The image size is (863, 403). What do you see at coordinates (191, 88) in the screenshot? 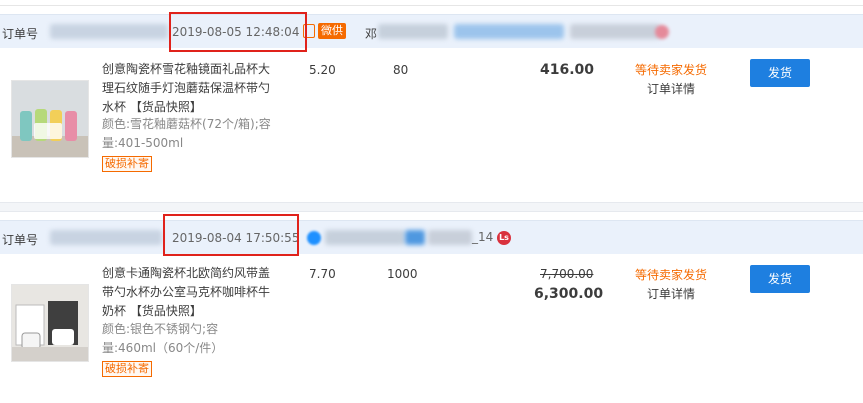
I see `product-title: 创意陶瓷杯雪花釉镜面礼品杯大理石纹随手灯泡蘑菇保温杯带勺水杯 【货品快照】` at bounding box center [191, 88].